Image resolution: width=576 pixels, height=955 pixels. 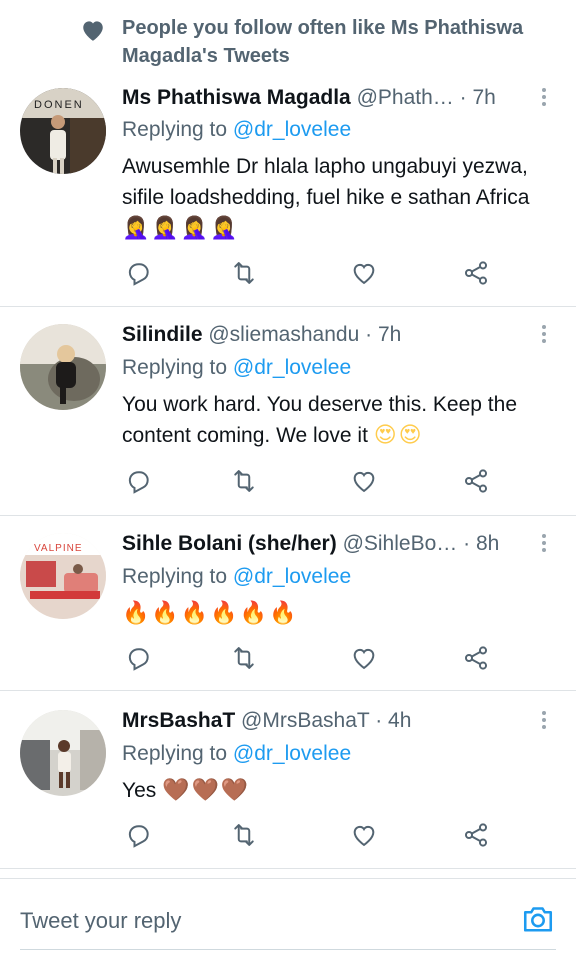 I want to click on tweet-text: Yes 🤎🤎🤎, so click(x=186, y=790).